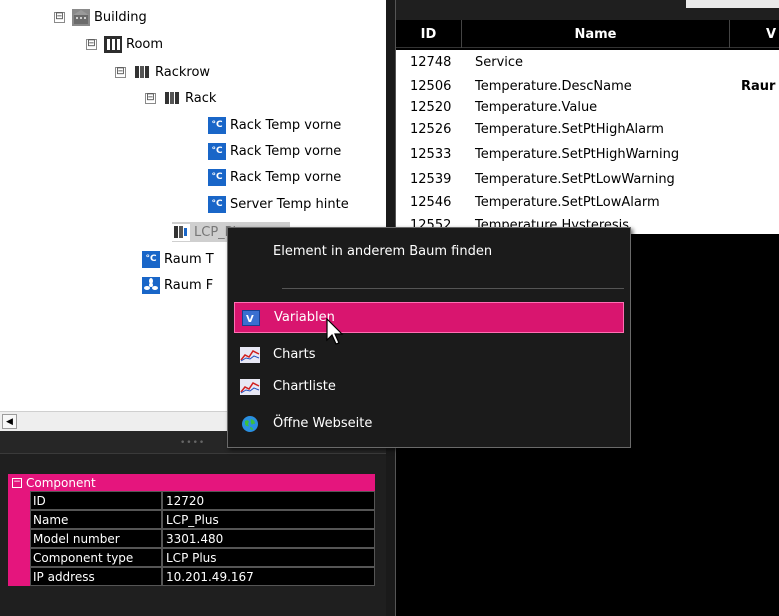 The image size is (779, 616). I want to click on menu-item-find-in-other-tree: Element in anderem Baum finden, so click(429, 251).